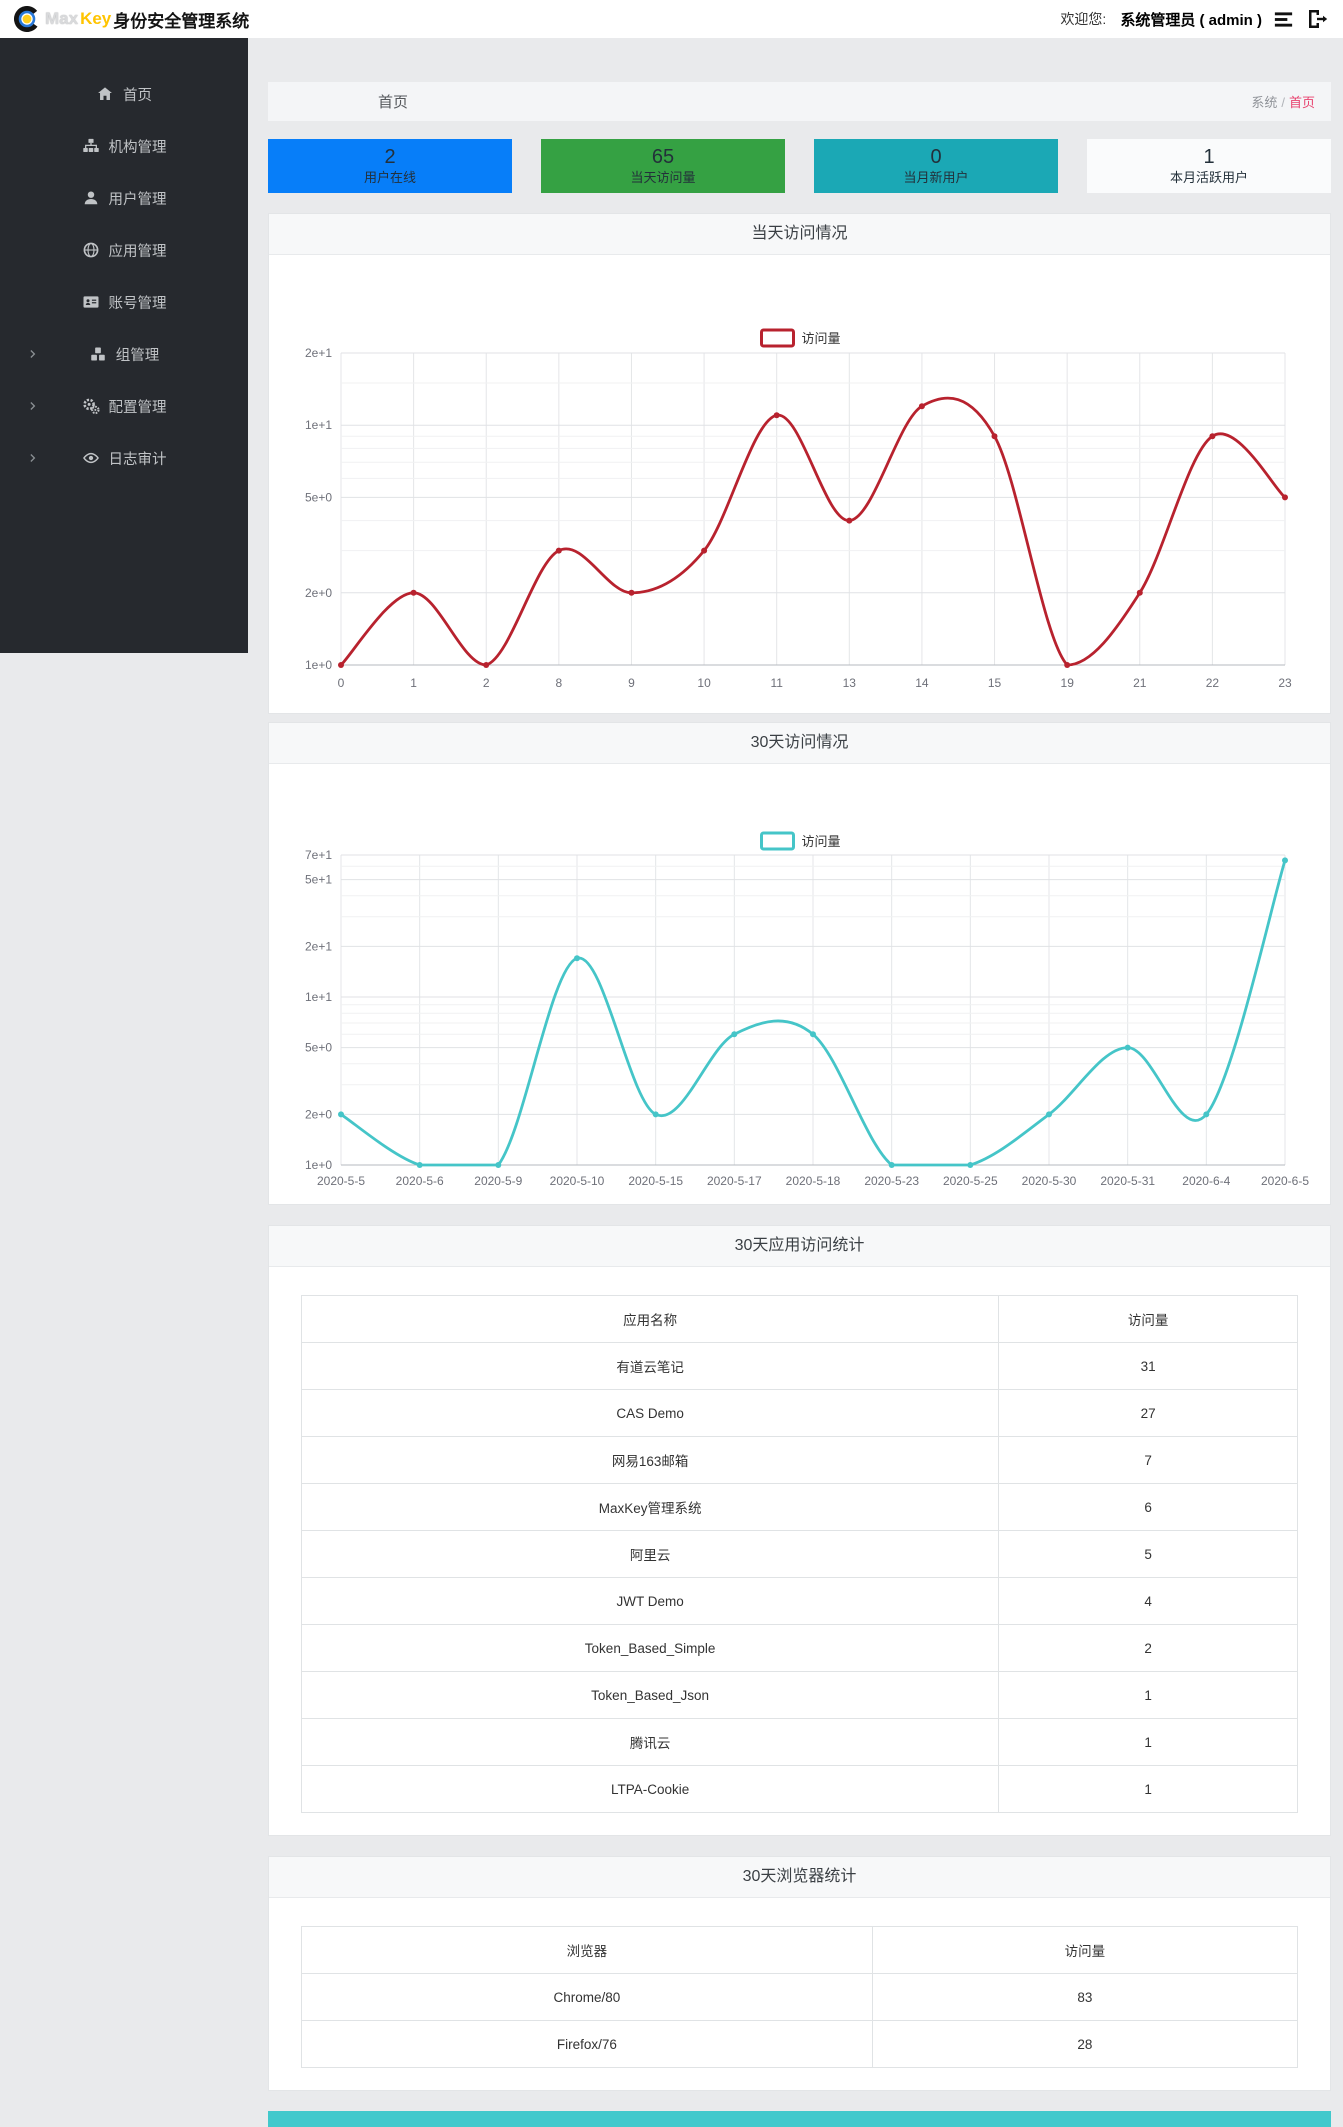  What do you see at coordinates (1209, 166) in the screenshot?
I see `stat-card-month-active-users: 1 本月活跃用户` at bounding box center [1209, 166].